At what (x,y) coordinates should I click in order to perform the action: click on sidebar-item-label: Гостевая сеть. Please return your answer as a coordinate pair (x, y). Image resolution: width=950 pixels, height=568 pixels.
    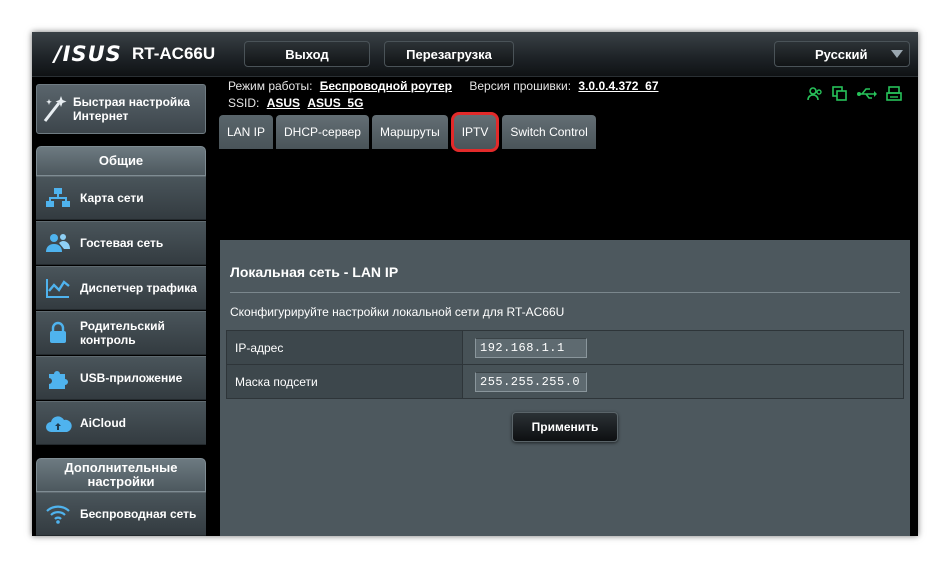
    Looking at the image, I should click on (122, 243).